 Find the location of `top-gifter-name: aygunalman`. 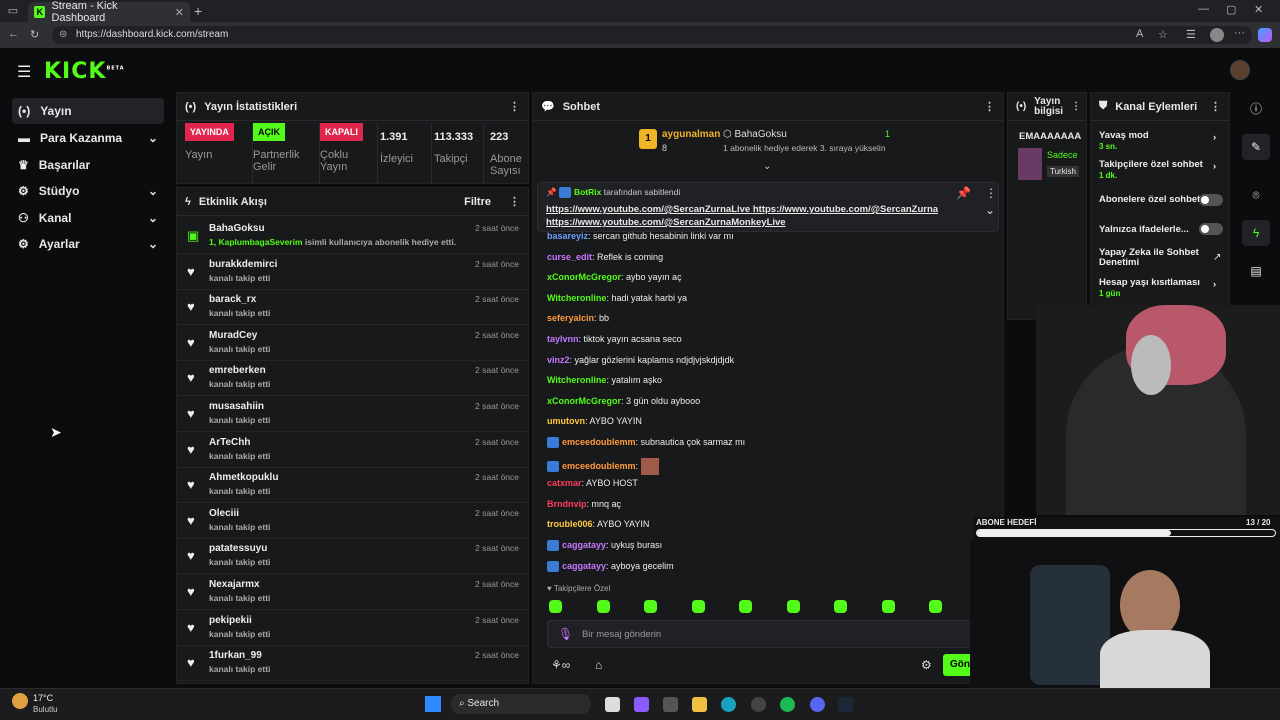

top-gifter-name: aygunalman is located at coordinates (691, 134).